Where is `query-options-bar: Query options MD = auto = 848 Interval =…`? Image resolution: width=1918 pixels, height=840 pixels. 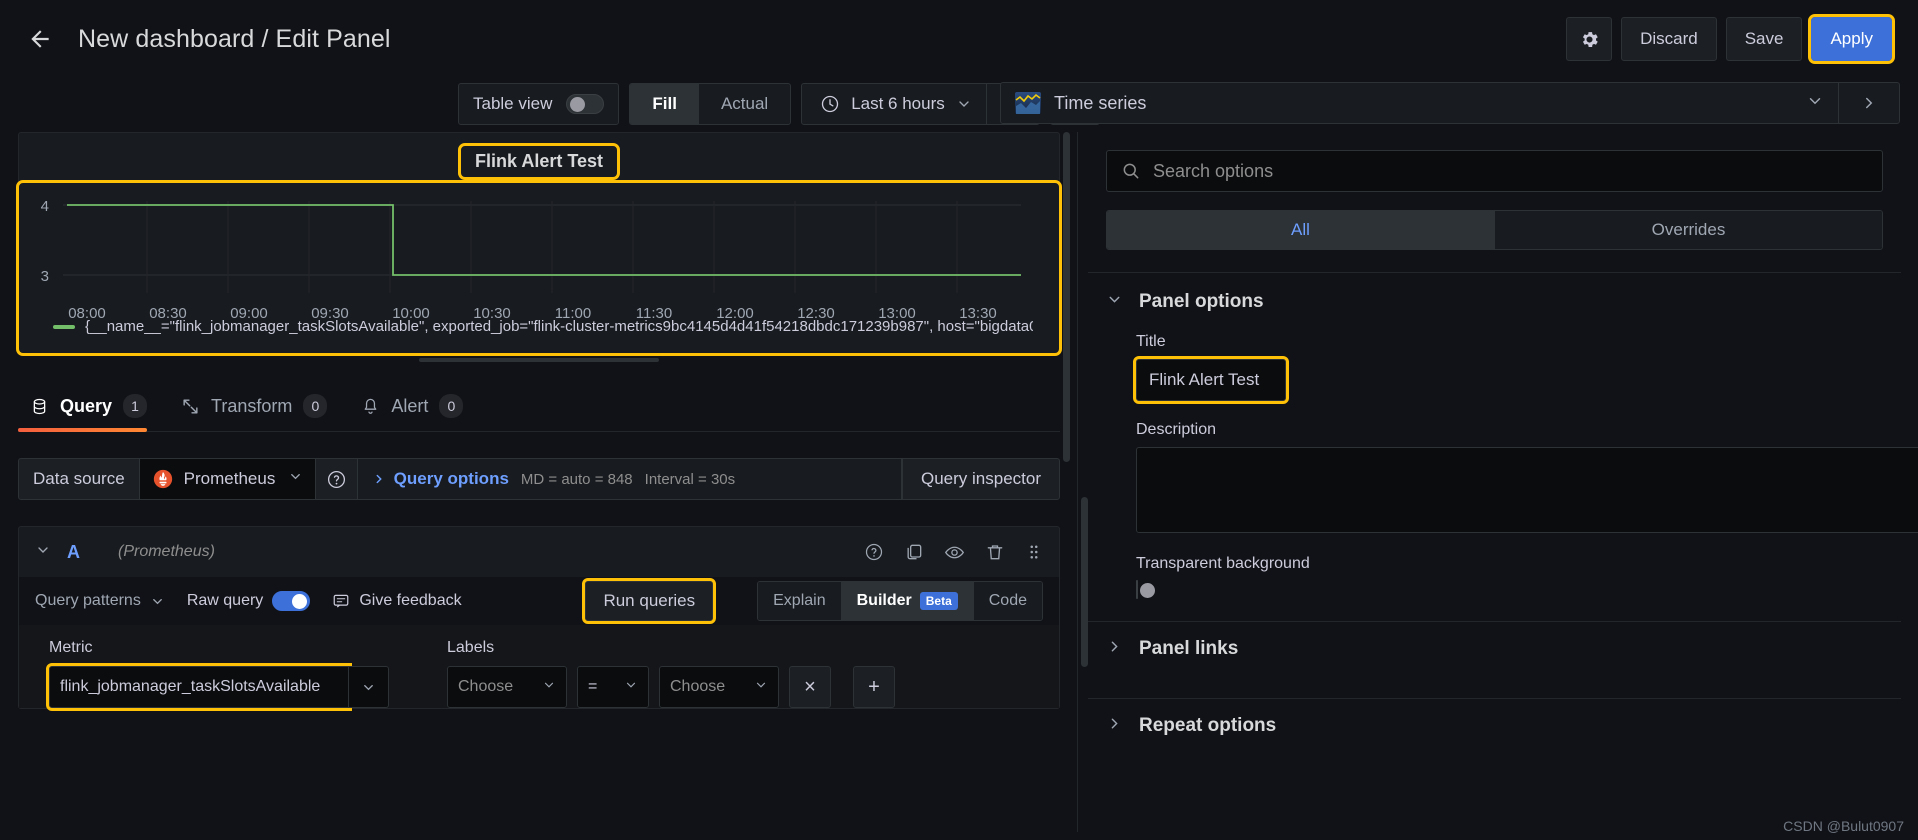 query-options-bar: Query options MD = auto = 848 Interval =… is located at coordinates (629, 479).